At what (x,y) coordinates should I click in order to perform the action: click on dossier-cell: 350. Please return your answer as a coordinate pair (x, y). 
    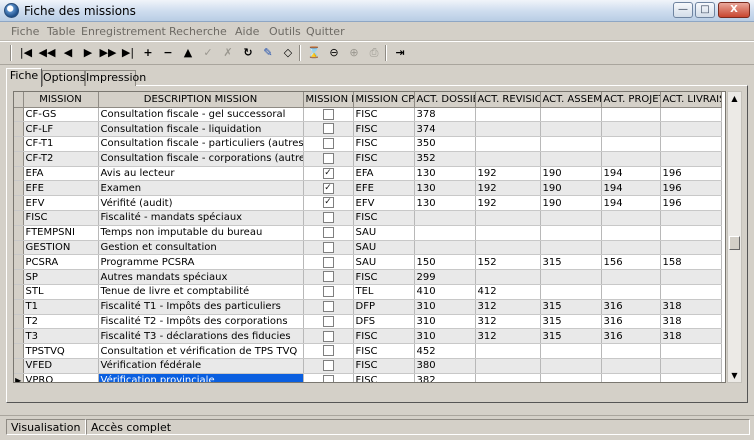
    Looking at the image, I should click on (445, 144).